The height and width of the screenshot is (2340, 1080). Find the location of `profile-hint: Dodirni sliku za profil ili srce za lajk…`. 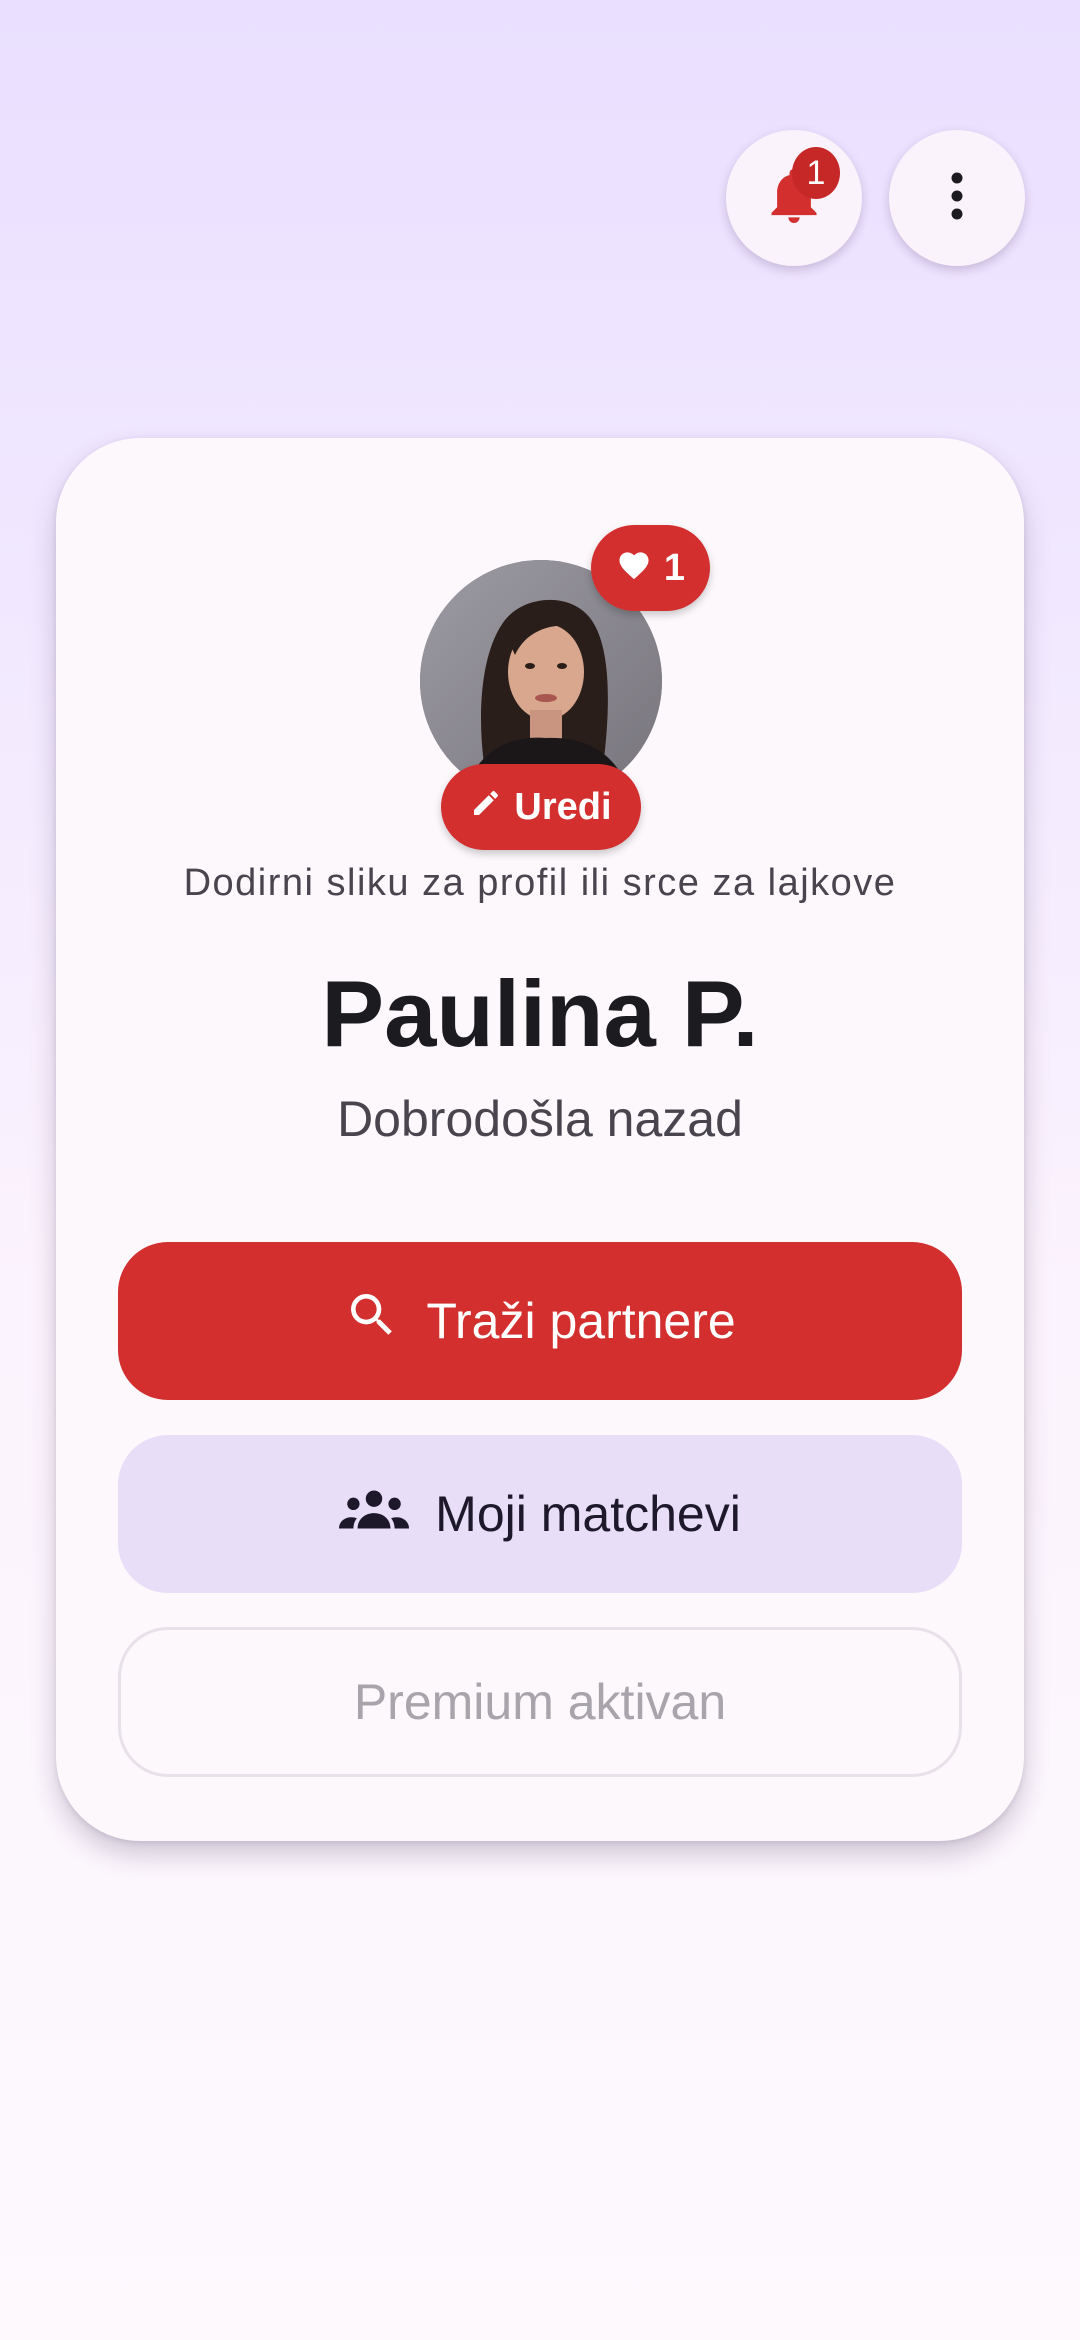

profile-hint: Dodirni sliku za profil ili srce za lajk… is located at coordinates (540, 883).